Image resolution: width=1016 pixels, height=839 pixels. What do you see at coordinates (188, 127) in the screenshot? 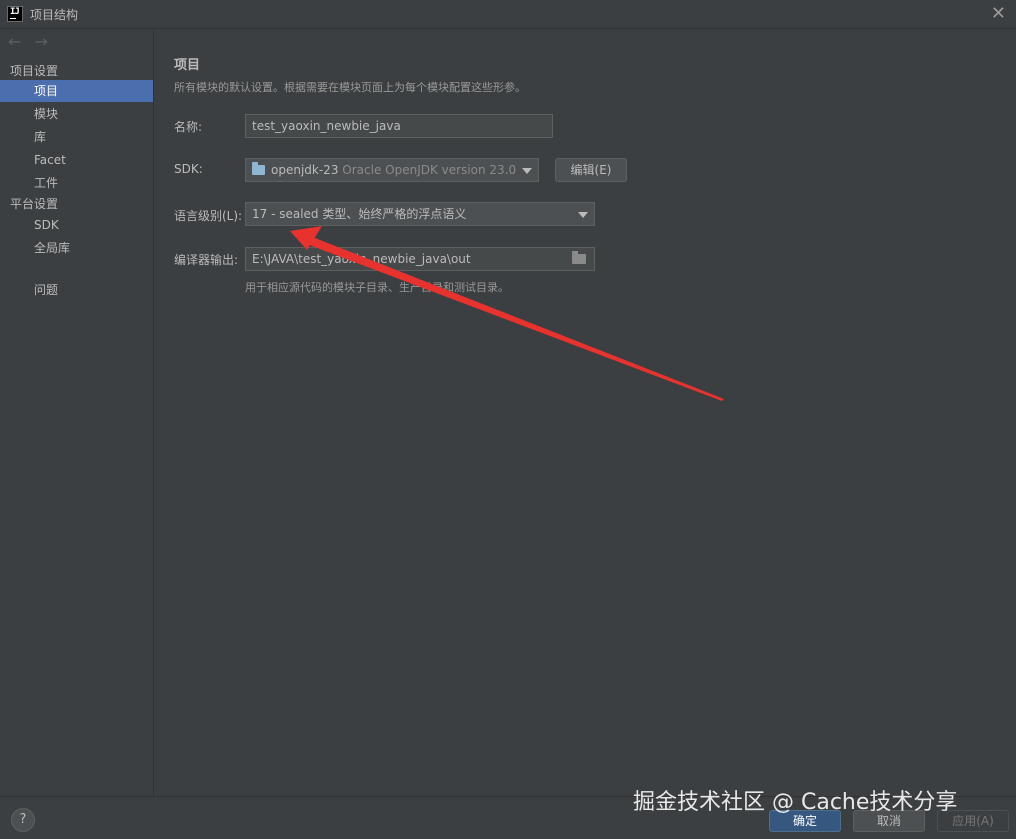
I see `name-label: 名称:` at bounding box center [188, 127].